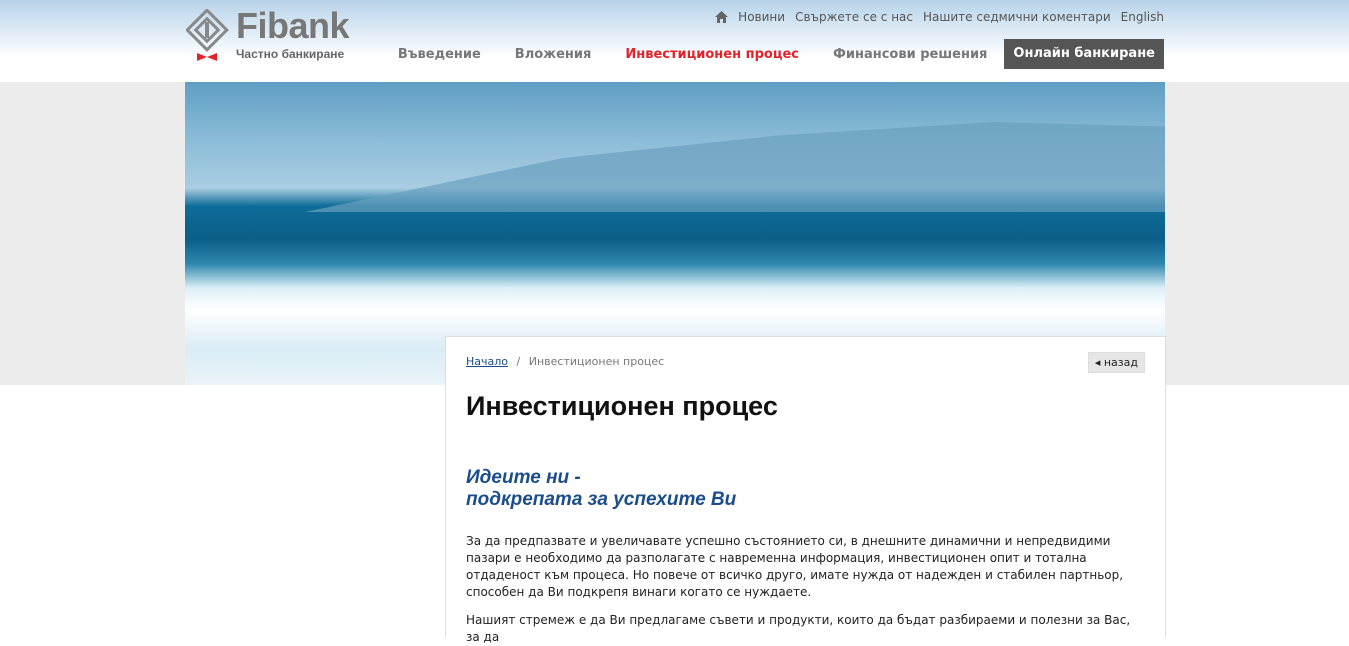 This screenshot has width=1349, height=646. I want to click on breadcrumb-home: Начало, so click(487, 361).